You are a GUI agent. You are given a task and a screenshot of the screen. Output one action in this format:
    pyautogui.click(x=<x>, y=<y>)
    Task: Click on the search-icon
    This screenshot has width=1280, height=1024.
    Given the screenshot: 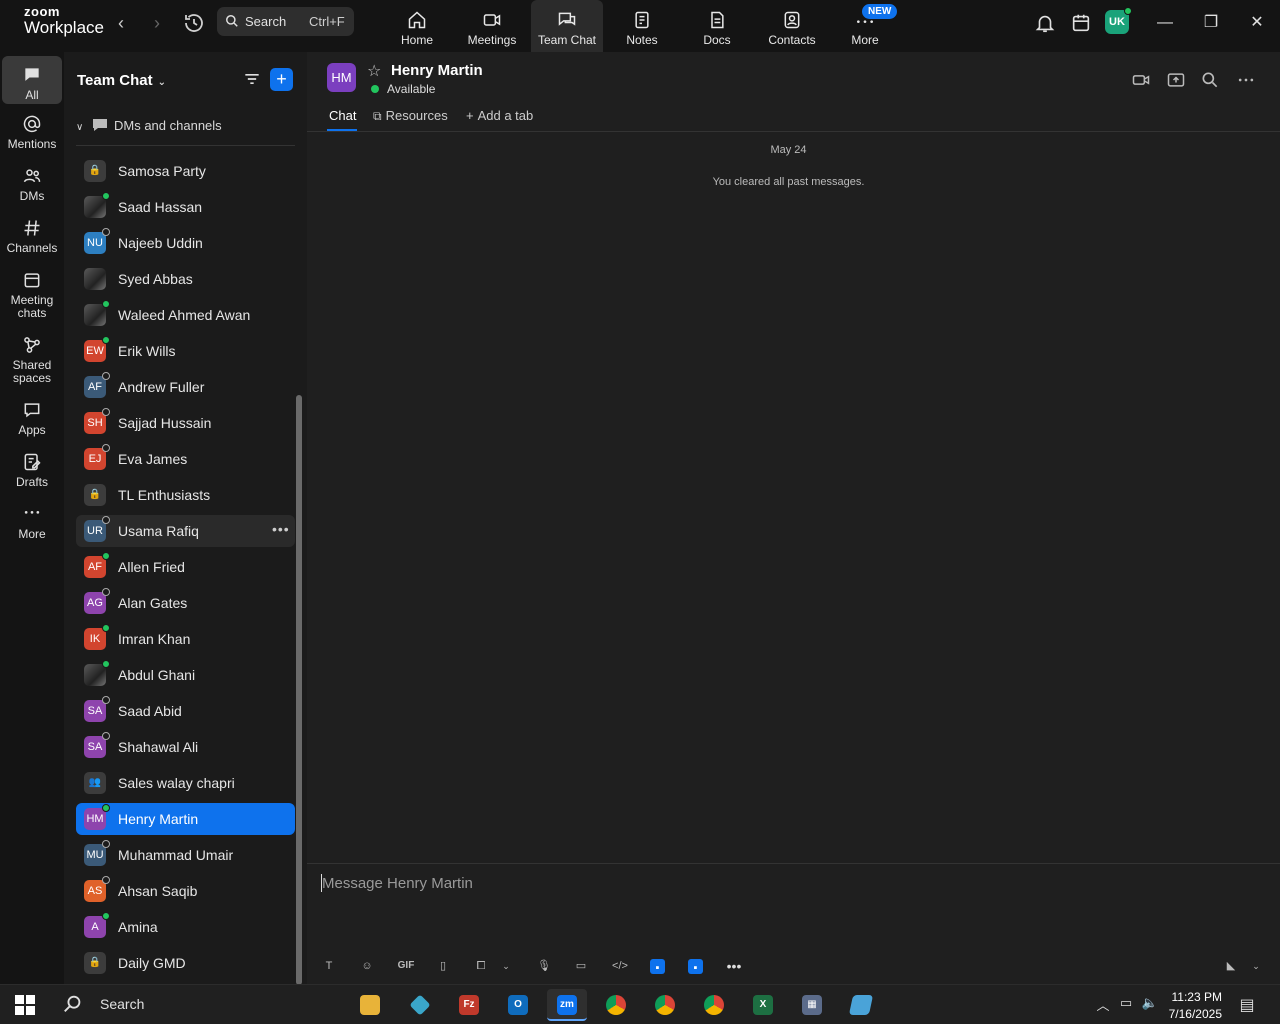 What is the action you would take?
    pyautogui.click(x=1210, y=80)
    